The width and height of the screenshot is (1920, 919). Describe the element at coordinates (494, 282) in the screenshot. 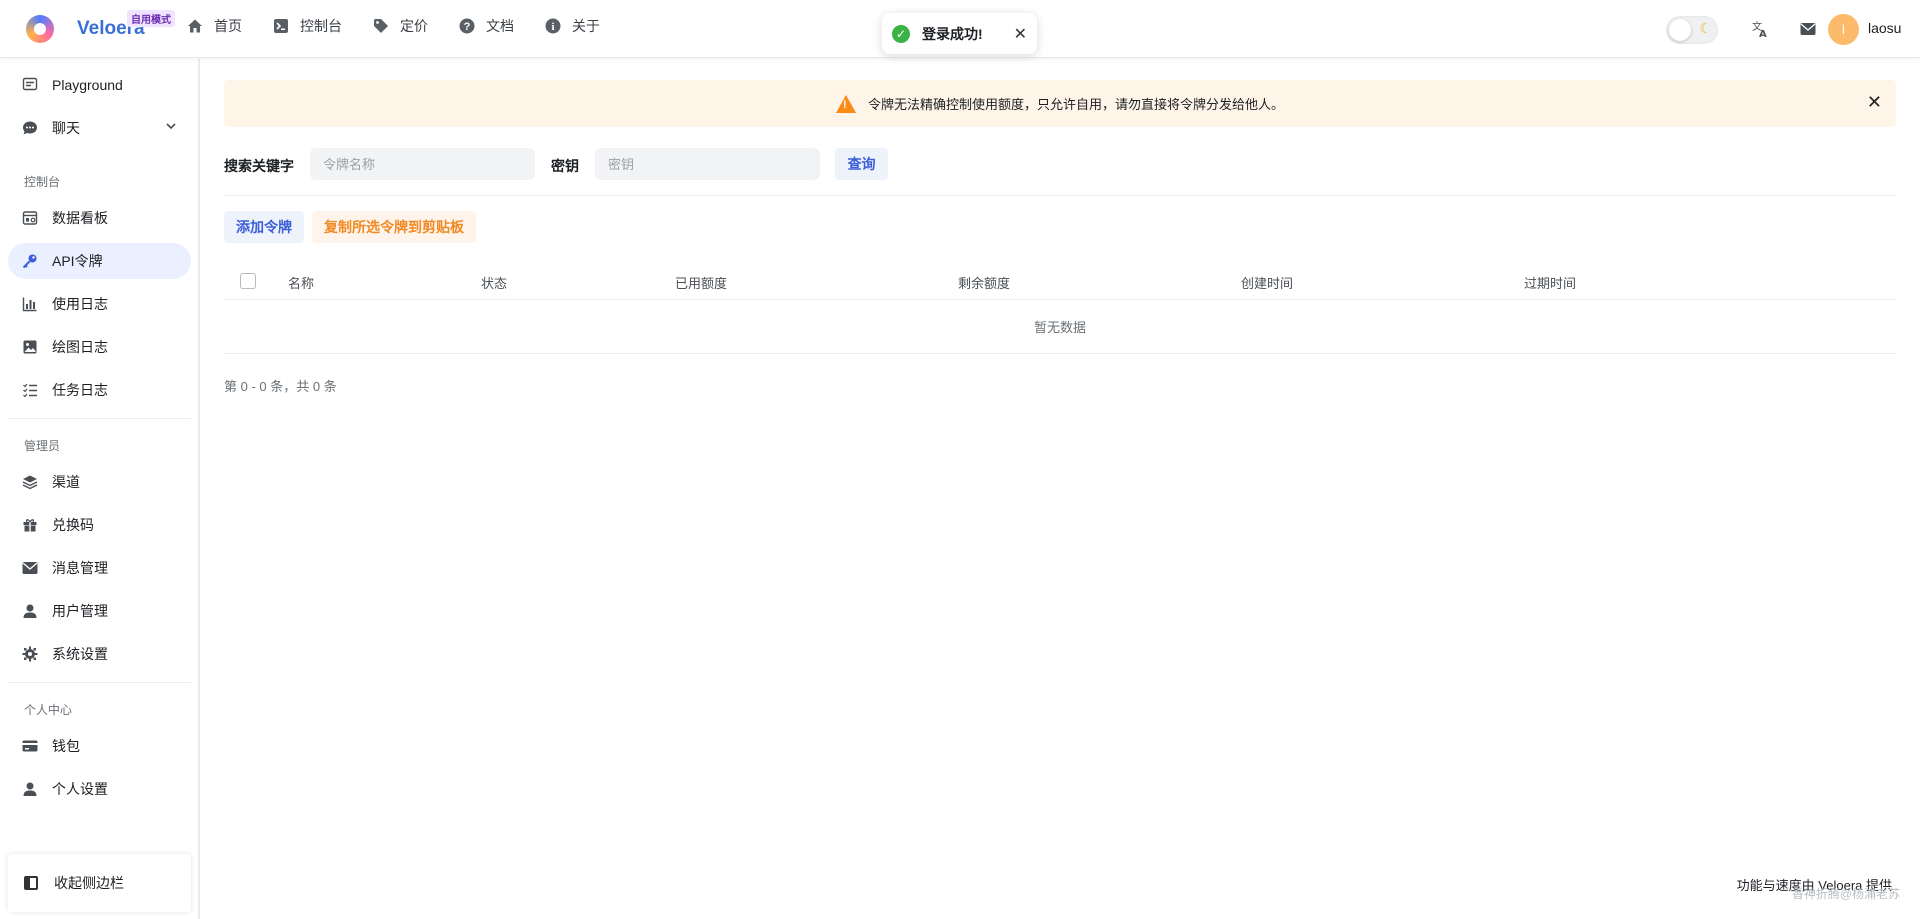

I see `column-header-status: 状态` at that location.